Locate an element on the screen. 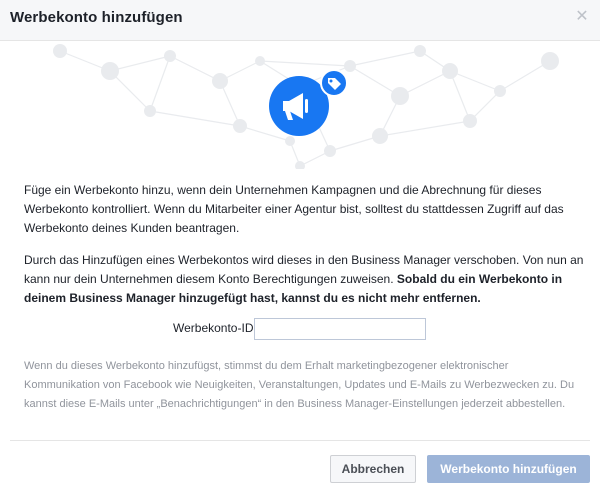 This screenshot has width=600, height=495. account-id-input is located at coordinates (340, 329).